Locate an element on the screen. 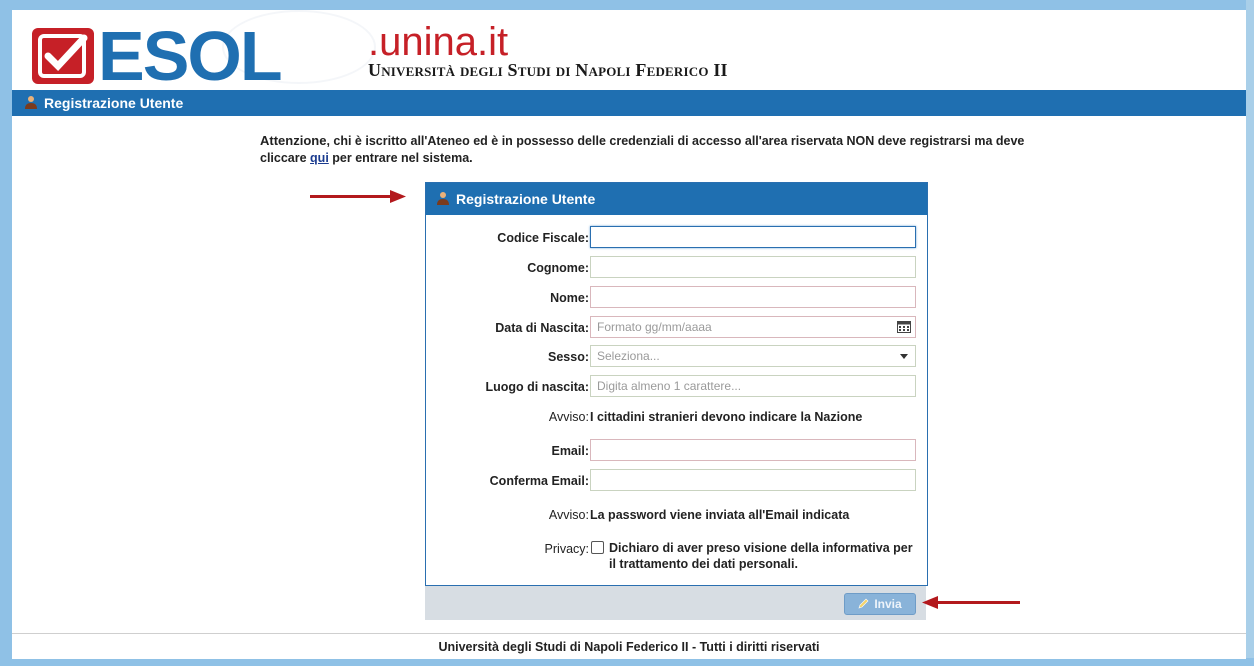 This screenshot has height=666, width=1254. data-nascita-label: Data di Nascita: is located at coordinates (542, 328).